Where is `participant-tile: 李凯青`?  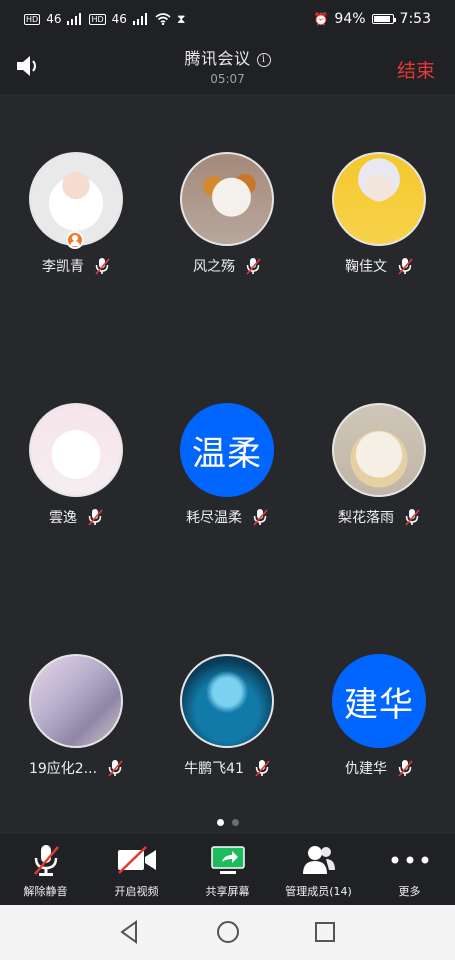 participant-tile: 李凯青 is located at coordinates (76, 214).